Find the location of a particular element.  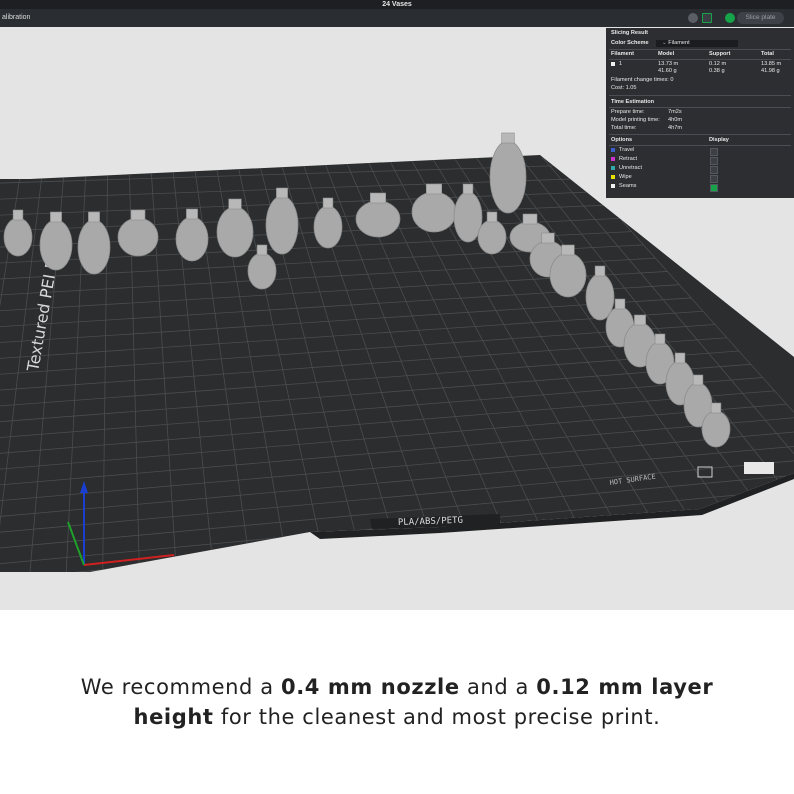

top-toolbar: alibration Slice plate is located at coordinates (397, 18).